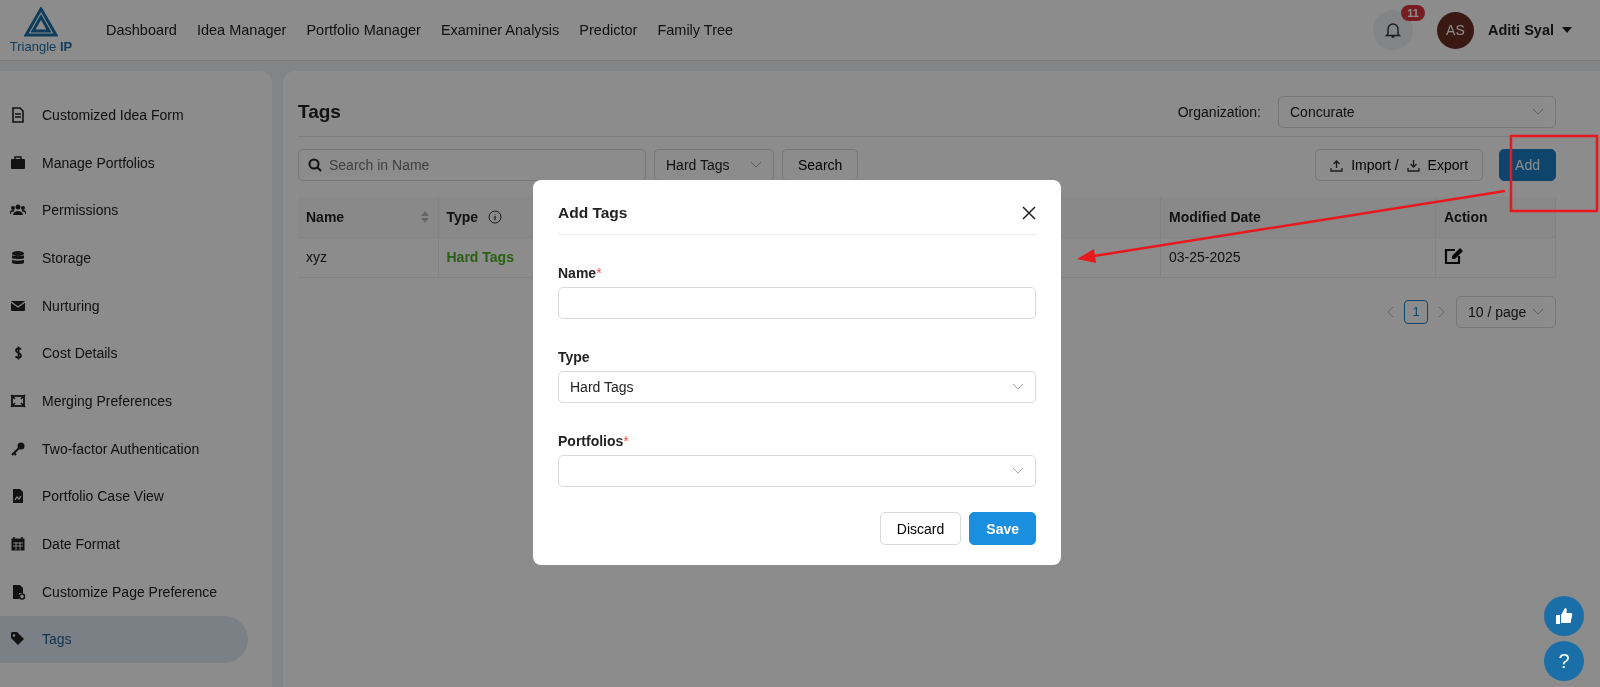 The height and width of the screenshot is (687, 1600). What do you see at coordinates (1215, 216) in the screenshot?
I see `column-header: Modified Date` at bounding box center [1215, 216].